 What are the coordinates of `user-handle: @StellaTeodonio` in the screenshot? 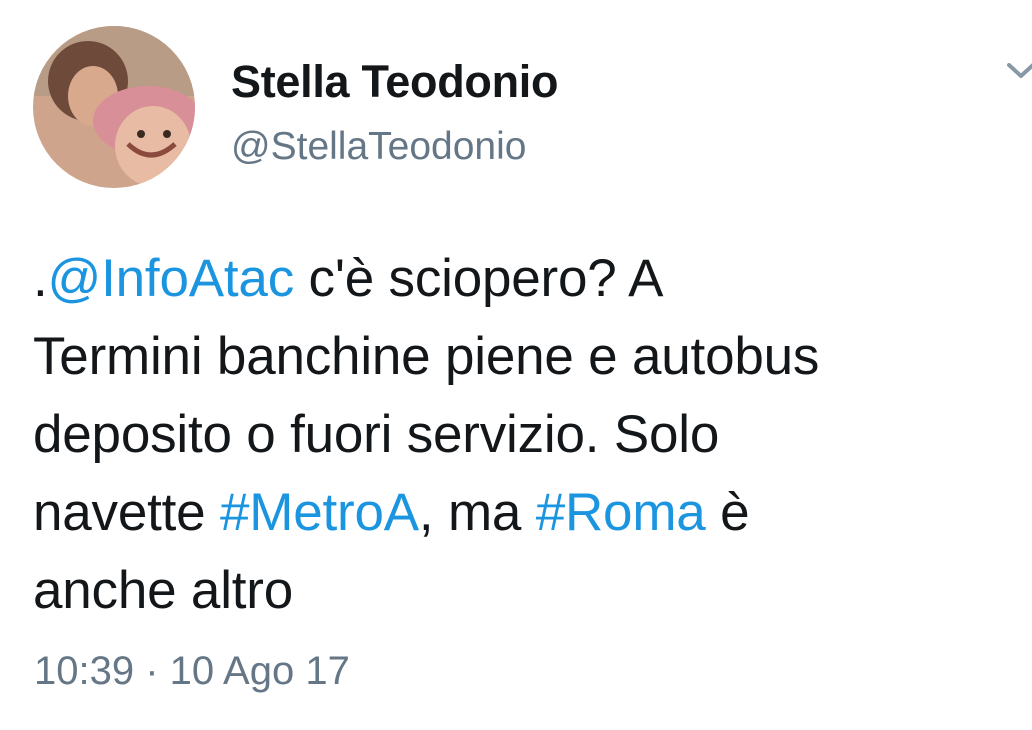 It's located at (378, 147).